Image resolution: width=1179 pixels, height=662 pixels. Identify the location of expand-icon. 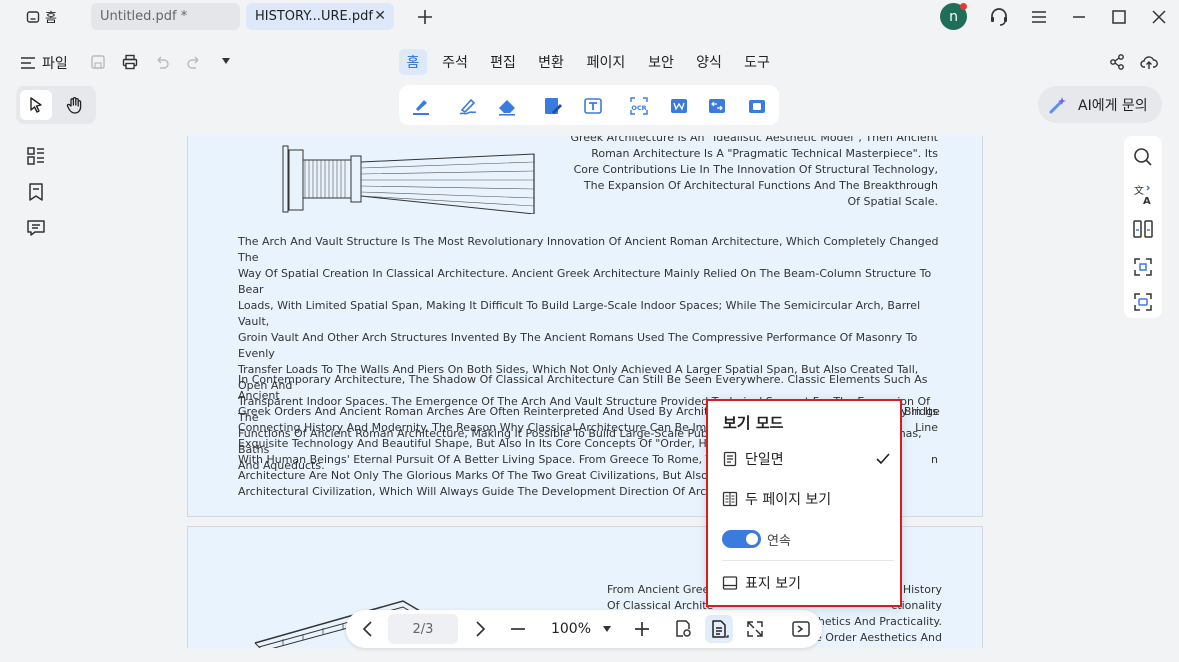
(755, 629).